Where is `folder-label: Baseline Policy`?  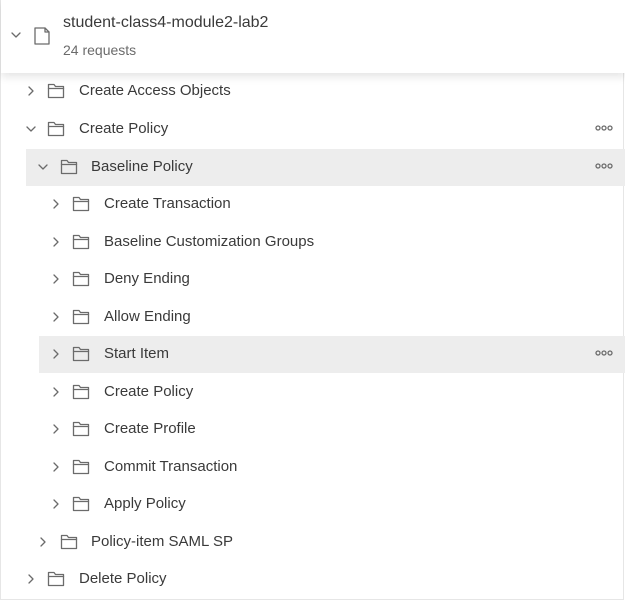
folder-label: Baseline Policy is located at coordinates (142, 166).